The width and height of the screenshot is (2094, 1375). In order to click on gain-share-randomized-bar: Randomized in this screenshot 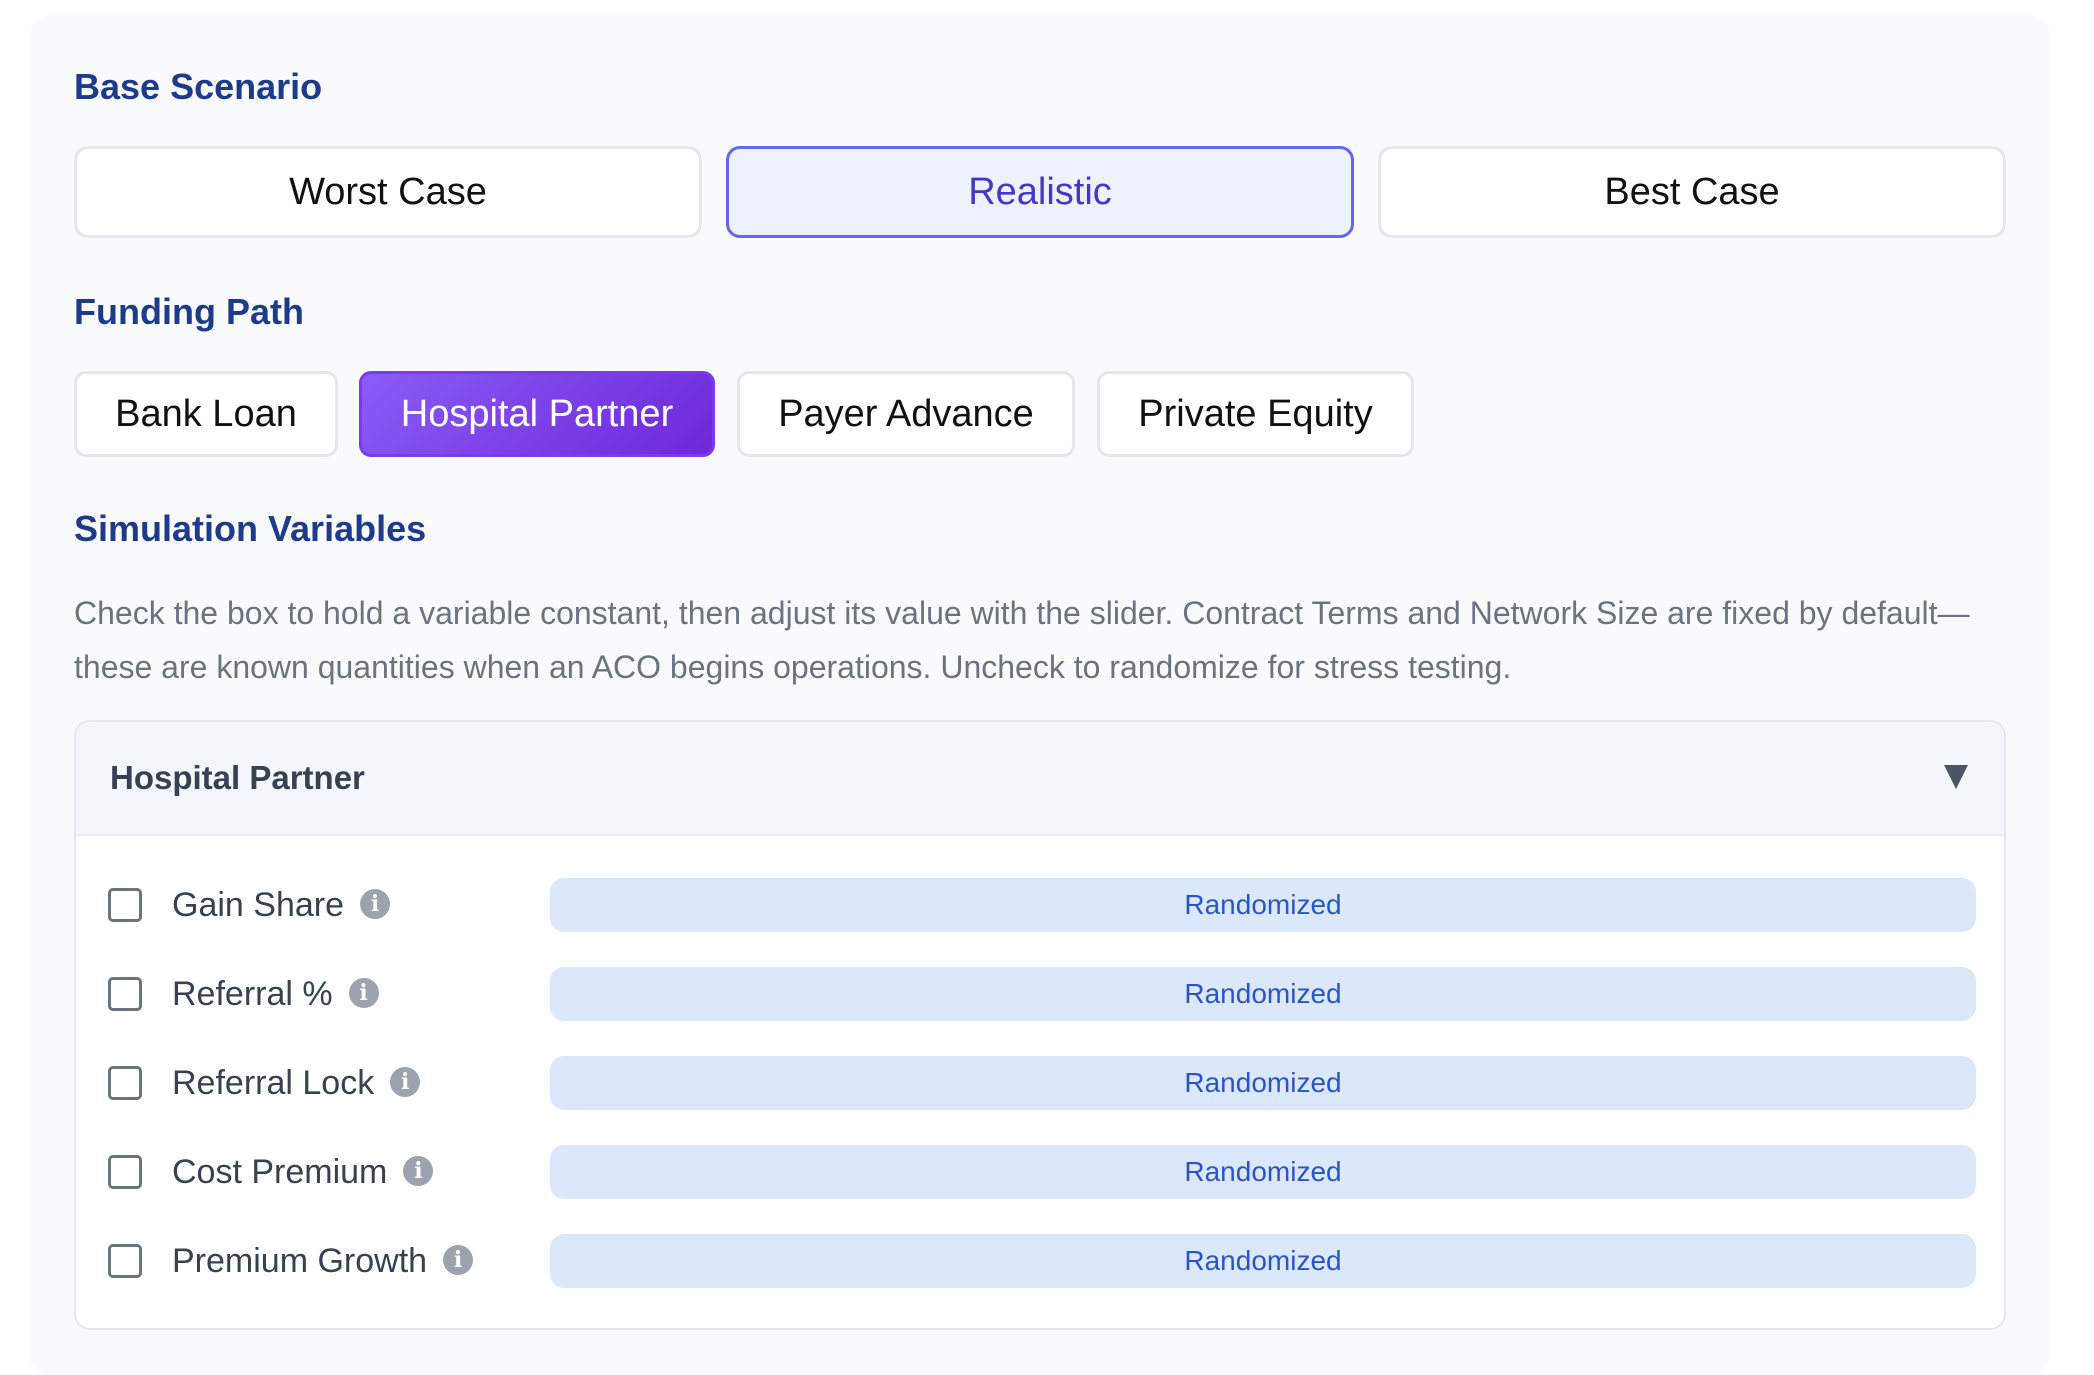, I will do `click(1263, 905)`.